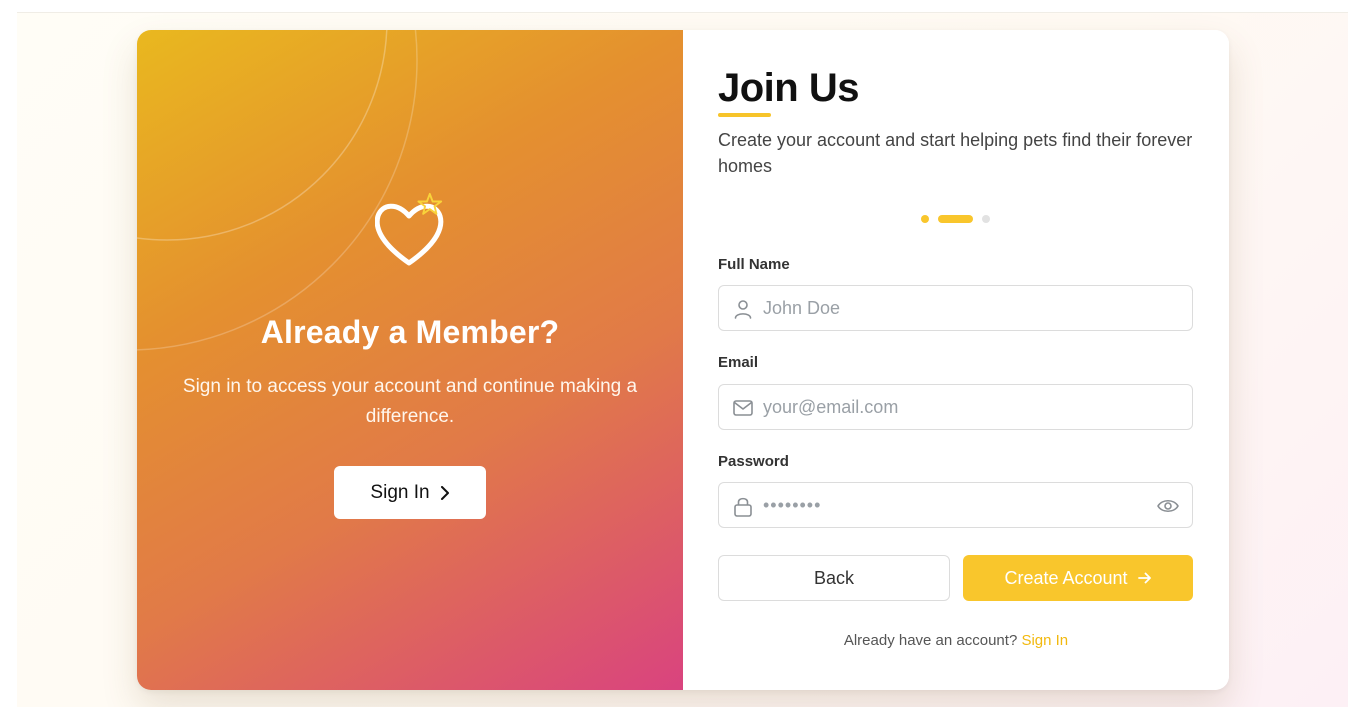 The height and width of the screenshot is (722, 1366). I want to click on back-button: Back, so click(834, 578).